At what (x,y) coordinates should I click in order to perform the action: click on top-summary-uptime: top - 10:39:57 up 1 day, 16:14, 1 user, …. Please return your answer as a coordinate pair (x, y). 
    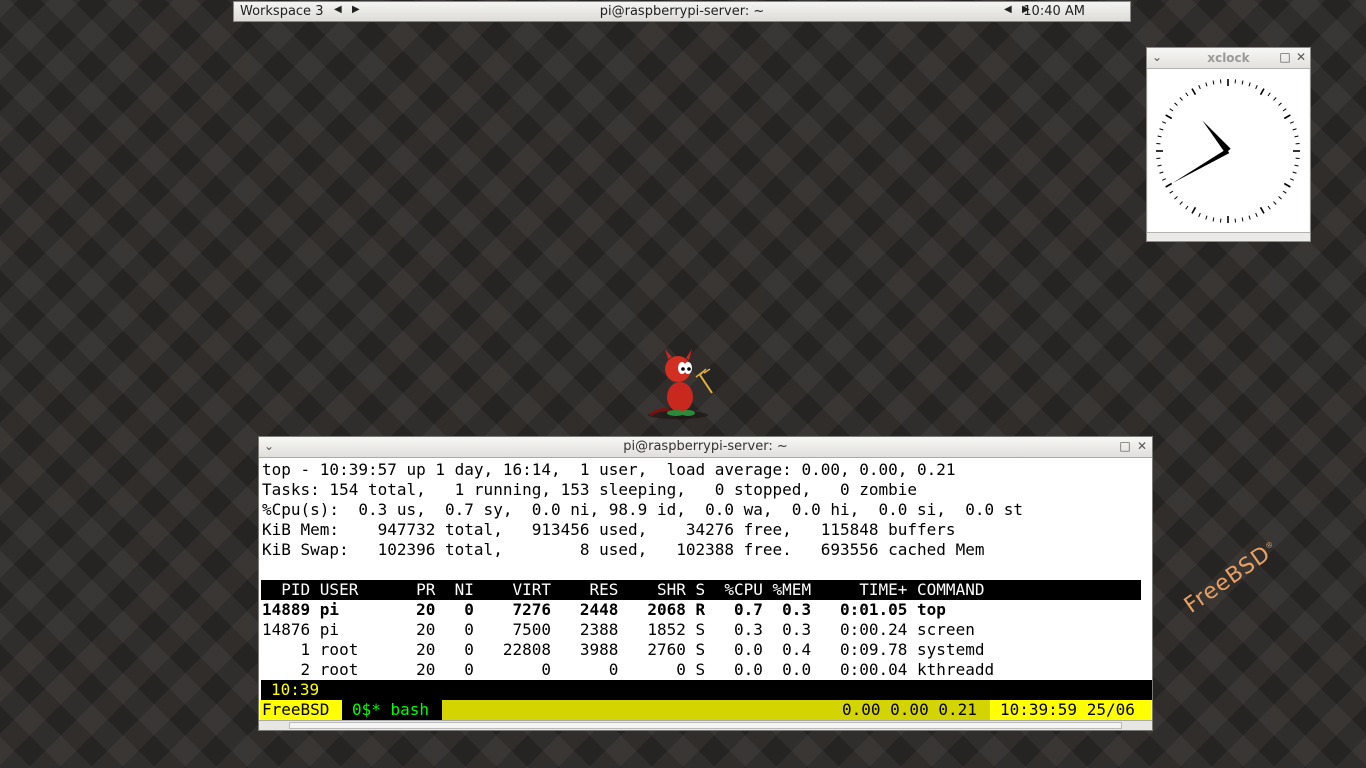
    Looking at the image, I should click on (609, 469).